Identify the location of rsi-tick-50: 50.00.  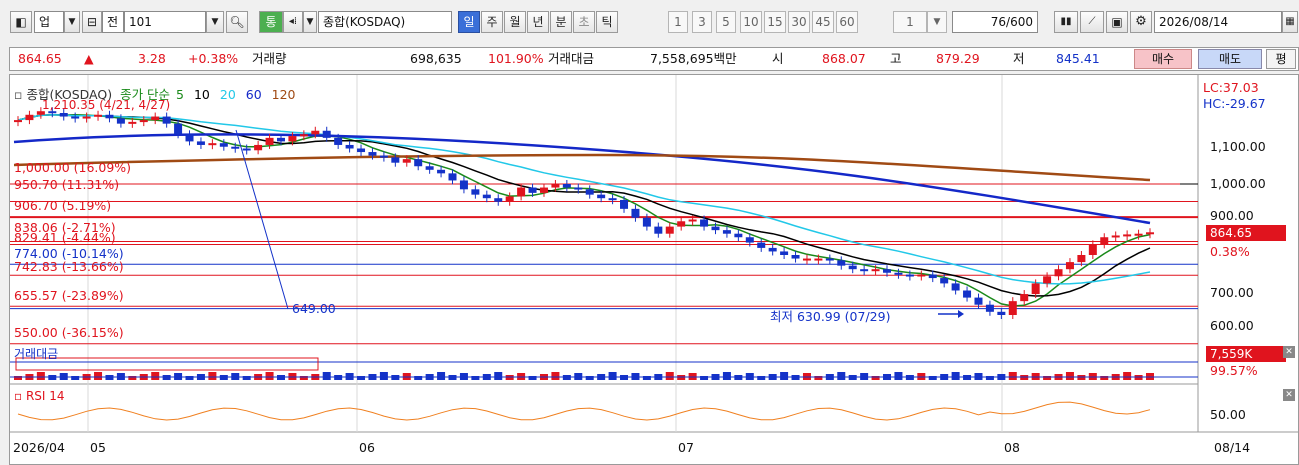
(1228, 414).